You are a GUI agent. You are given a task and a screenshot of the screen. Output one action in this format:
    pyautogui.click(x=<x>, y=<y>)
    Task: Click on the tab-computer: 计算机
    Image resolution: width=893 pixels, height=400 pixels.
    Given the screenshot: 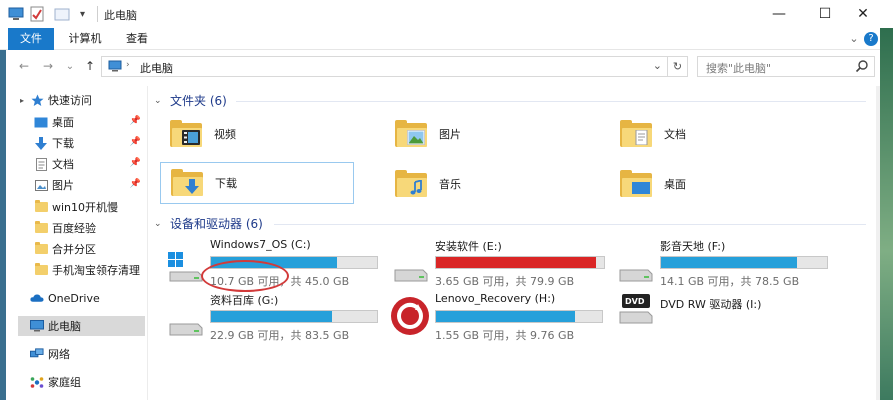 What is the action you would take?
    pyautogui.click(x=85, y=39)
    